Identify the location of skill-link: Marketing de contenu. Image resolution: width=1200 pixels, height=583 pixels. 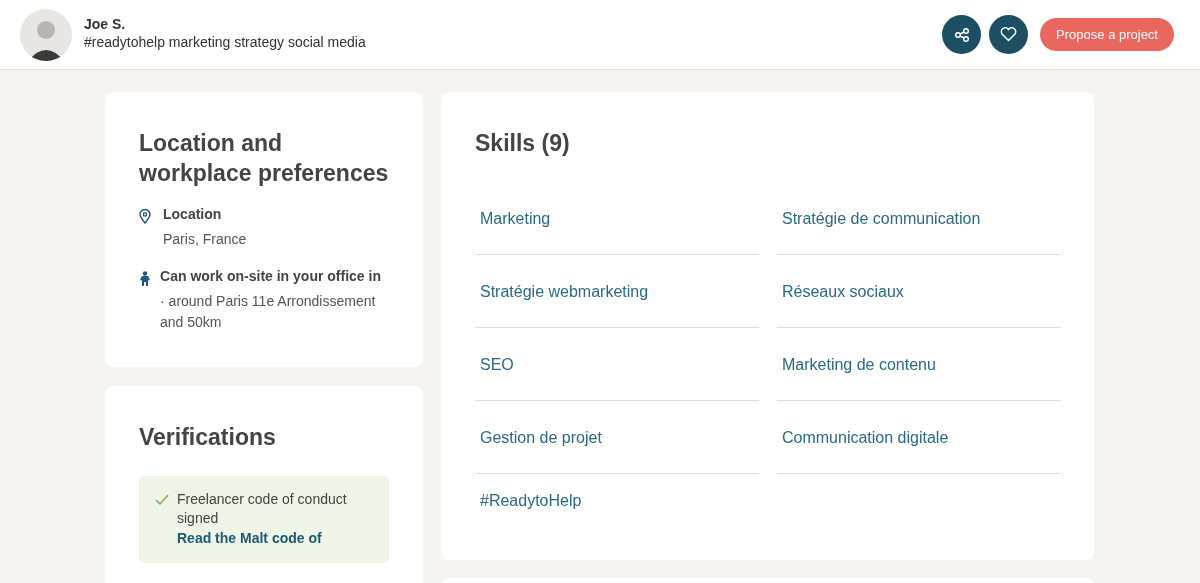
(859, 364).